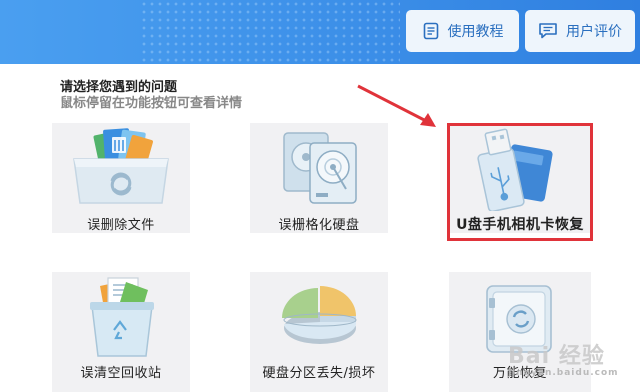 Image resolution: width=640 pixels, height=392 pixels. Describe the element at coordinates (121, 225) in the screenshot. I see `tile-deleted-files-label: 误删除文件` at that location.